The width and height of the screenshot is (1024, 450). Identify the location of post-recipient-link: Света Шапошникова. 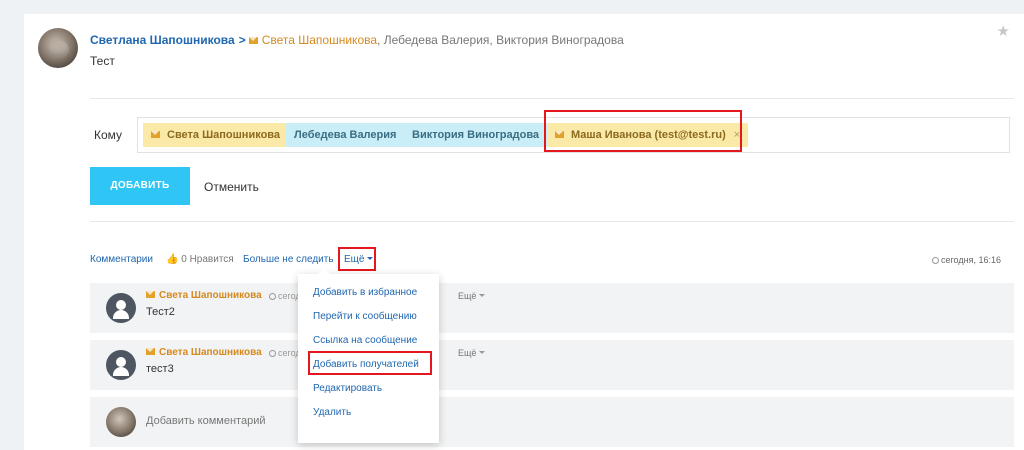
(319, 40).